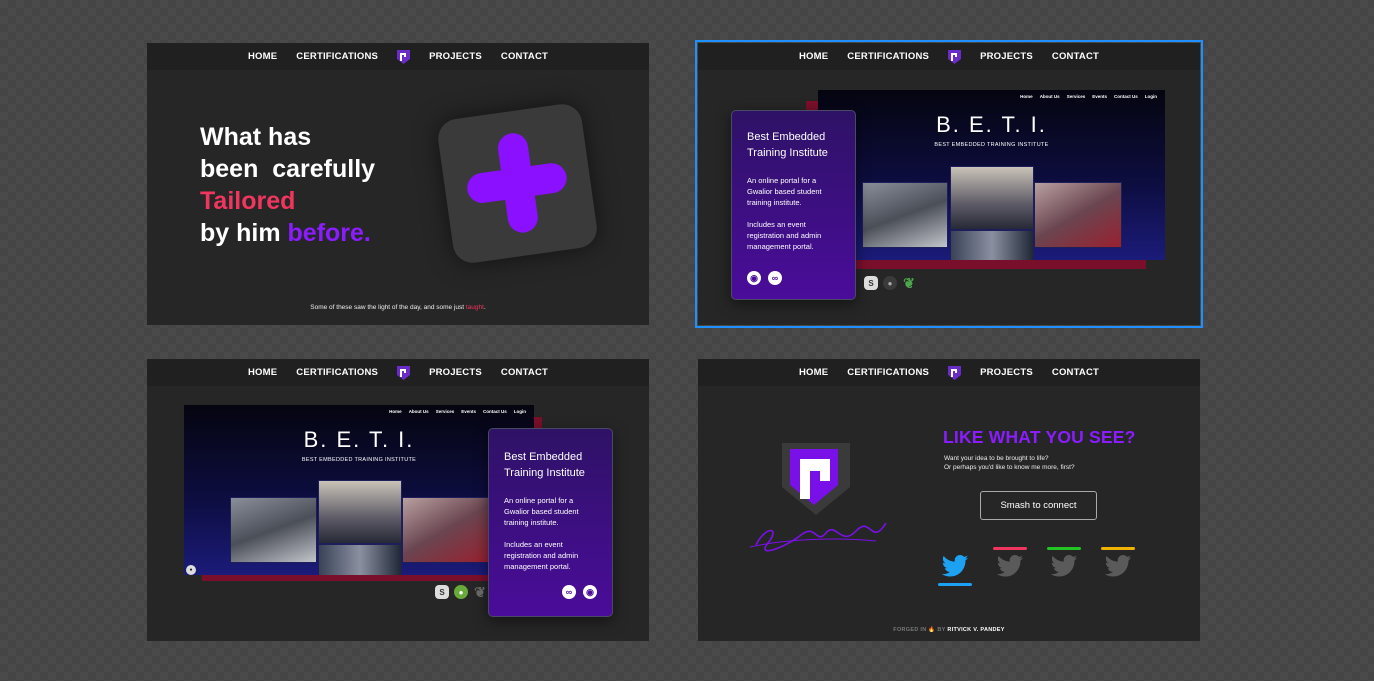  Describe the element at coordinates (395, 411) in the screenshot. I see `beti-nav-home: Home` at that location.